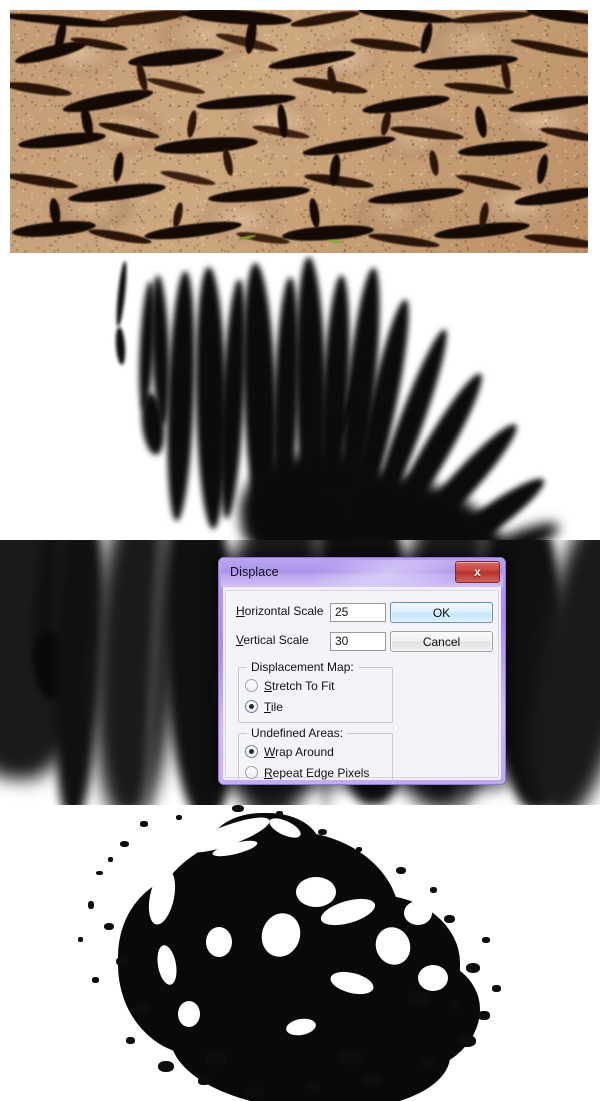  I want to click on horizontal-scale-input, so click(358, 612).